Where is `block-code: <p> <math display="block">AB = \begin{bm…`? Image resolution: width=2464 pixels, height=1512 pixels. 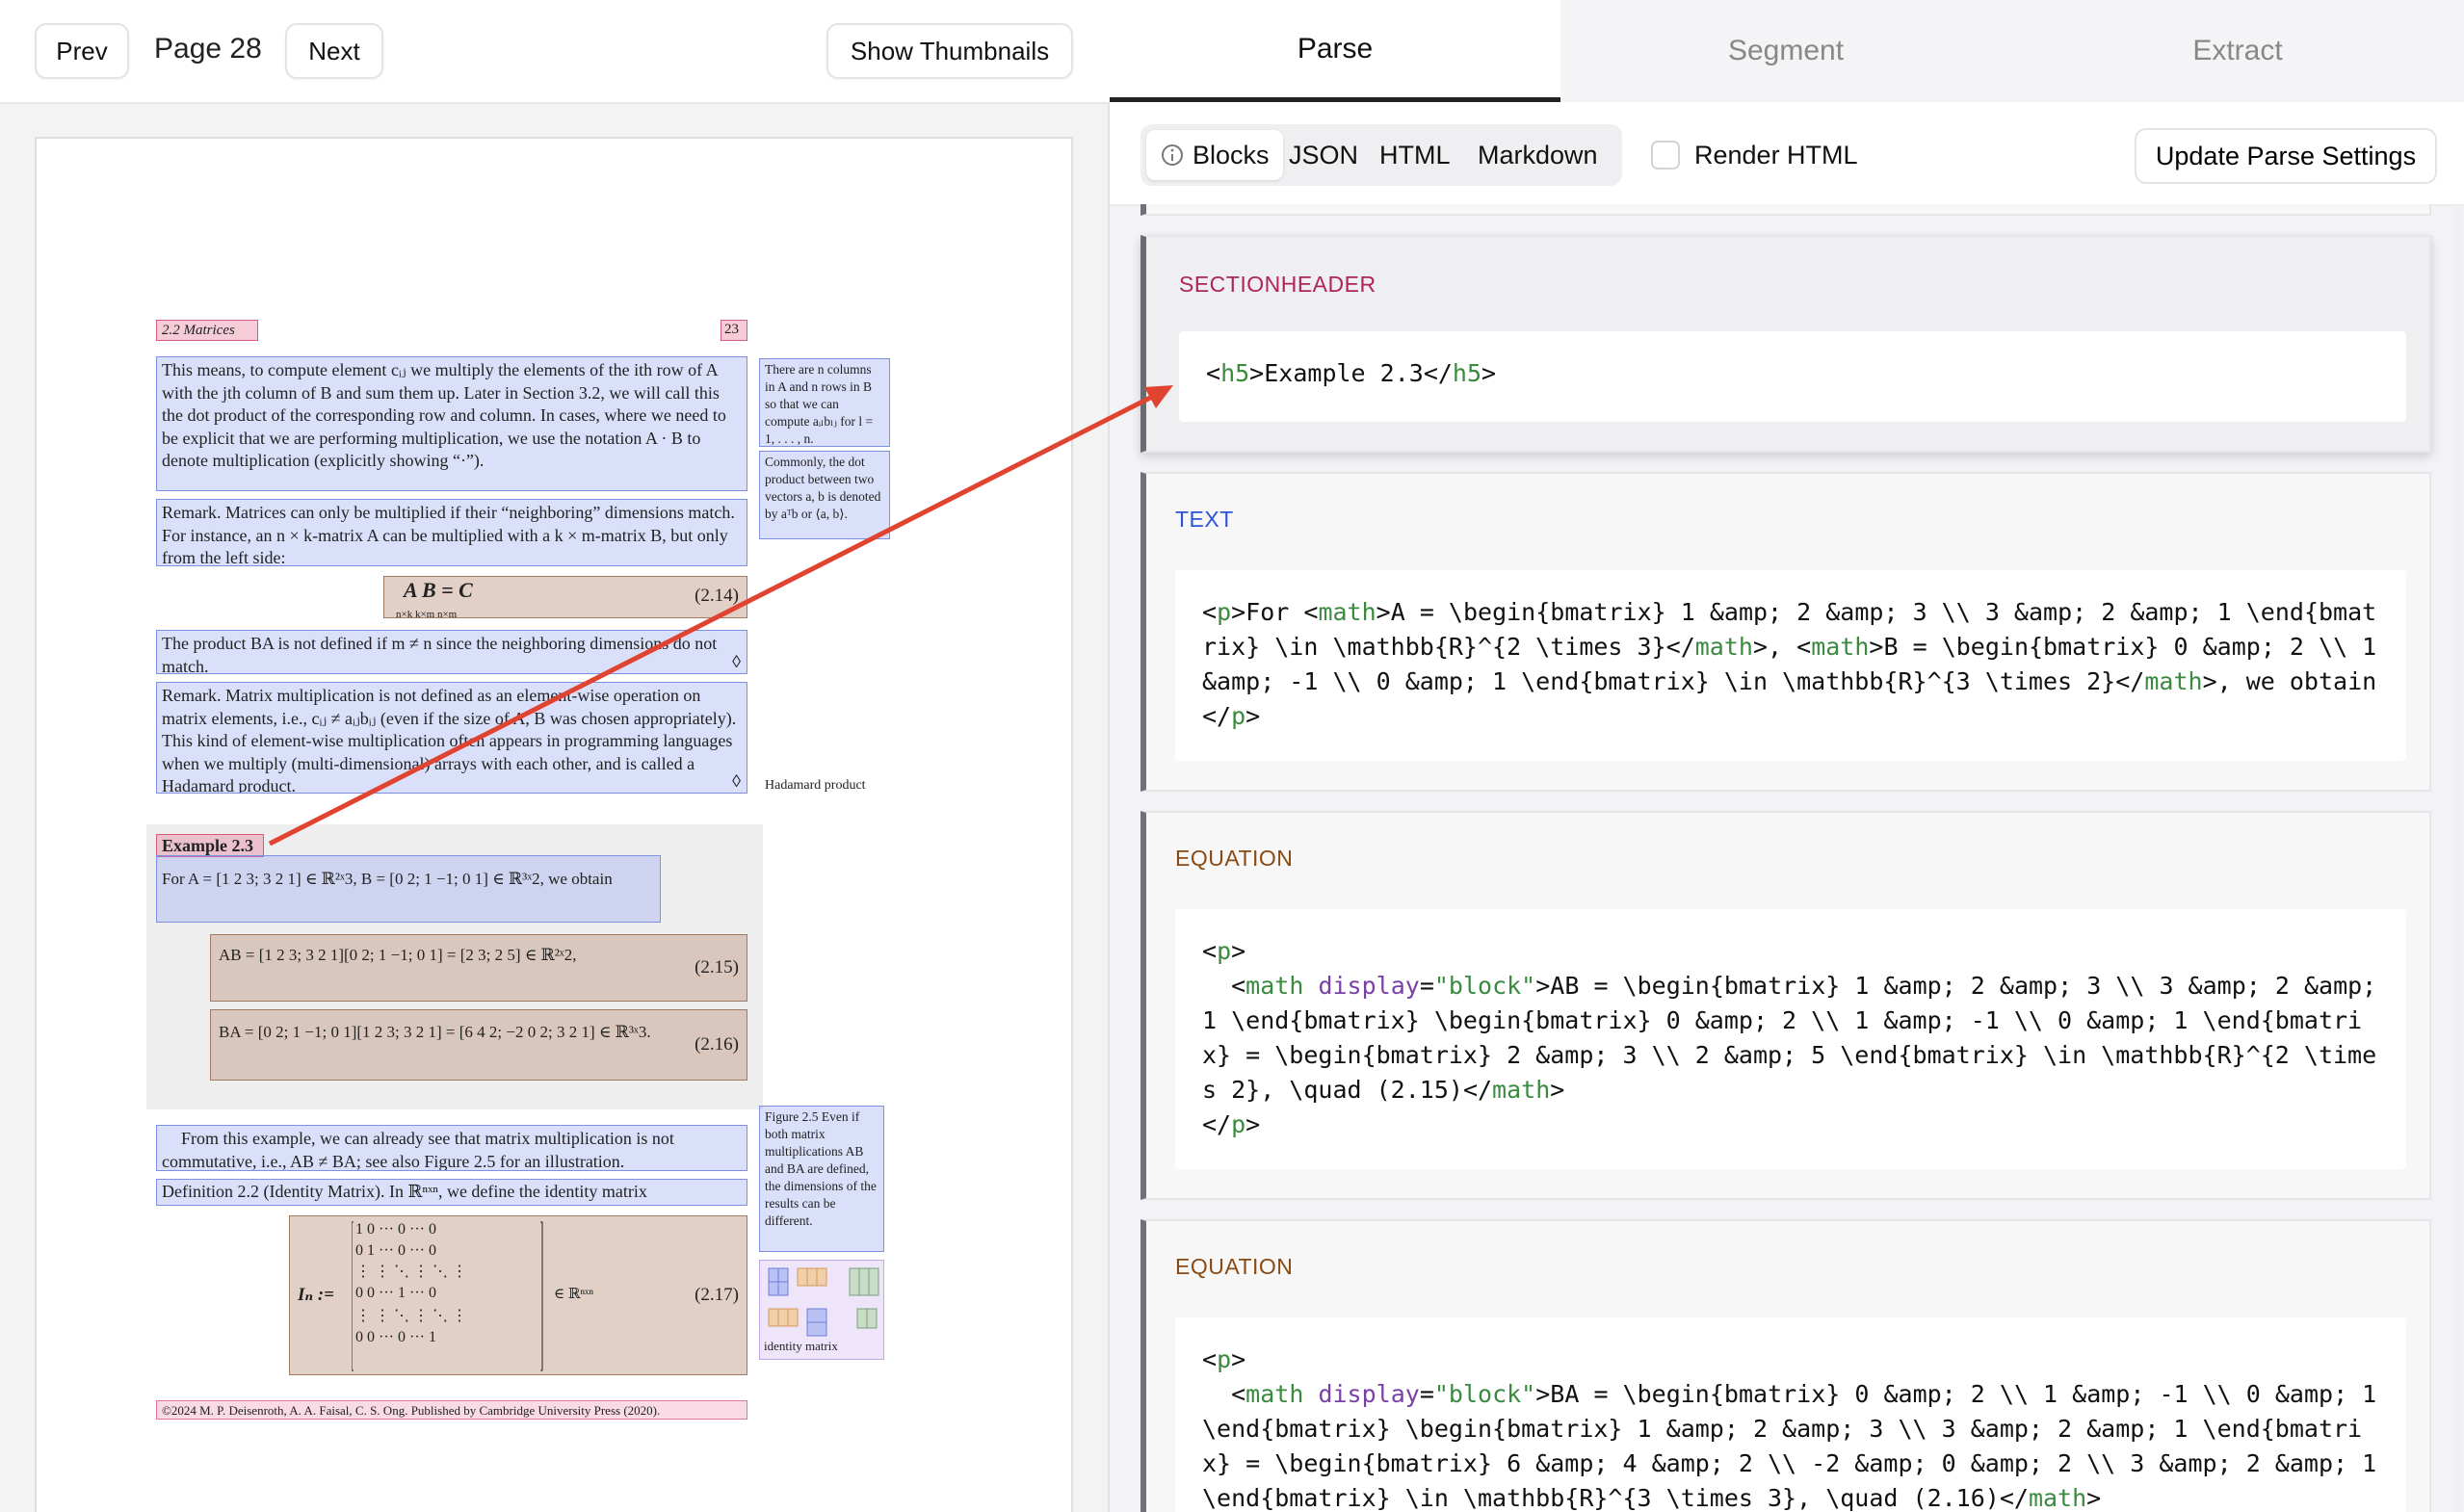 block-code: <p> <math display="block">AB = \begin{bm… is located at coordinates (1790, 1039).